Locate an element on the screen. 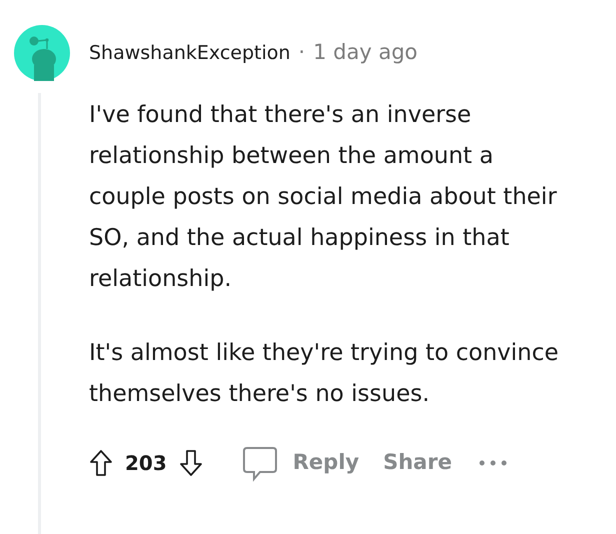 The image size is (616, 534). comment-paragraph: It's almost like they're trying to convince themselves there's no issues. is located at coordinates (324, 374).